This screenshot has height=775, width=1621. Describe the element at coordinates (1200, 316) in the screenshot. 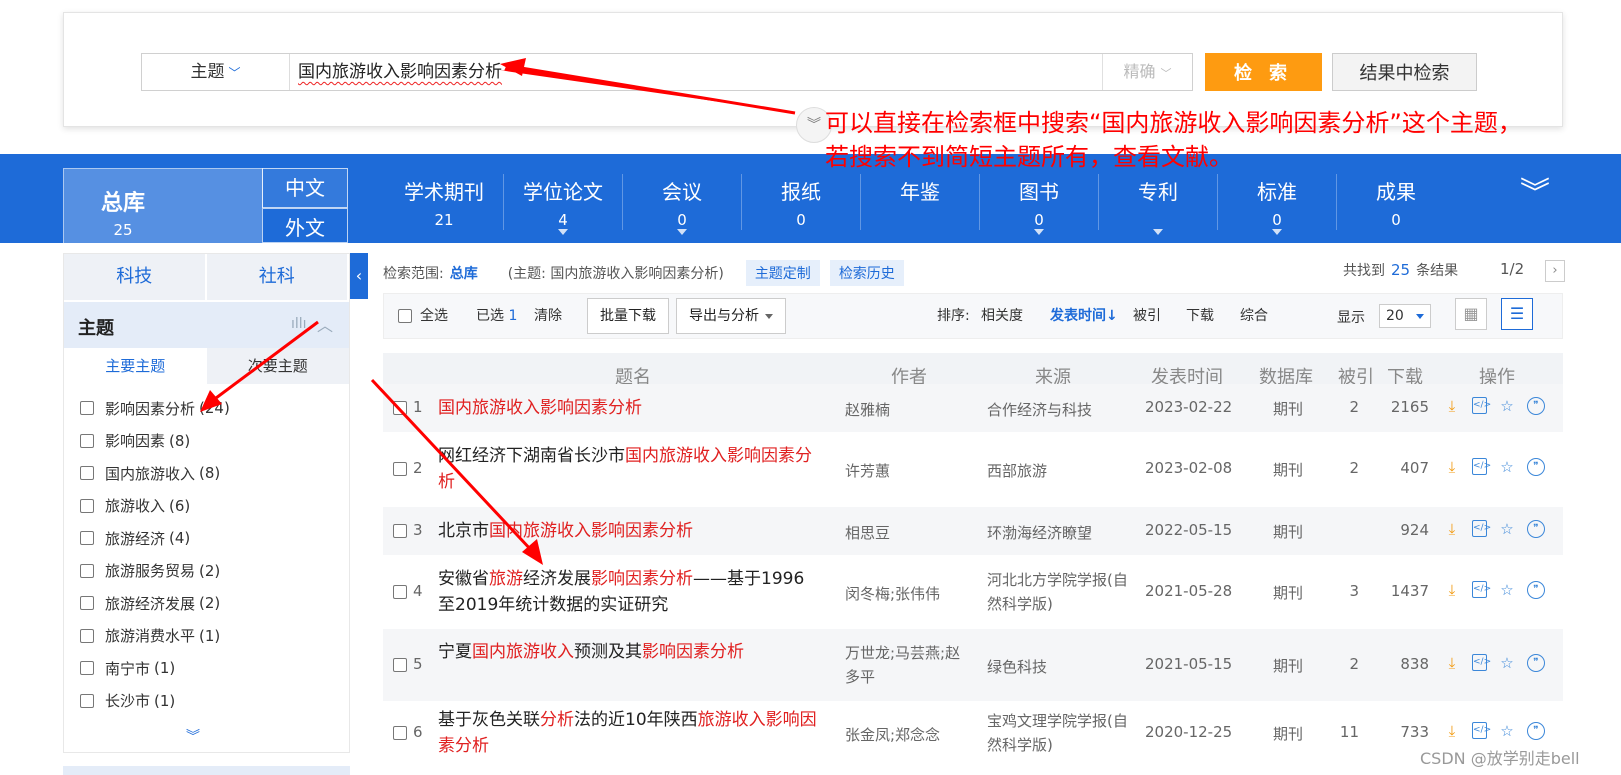

I see `sort-download: 下载` at that location.